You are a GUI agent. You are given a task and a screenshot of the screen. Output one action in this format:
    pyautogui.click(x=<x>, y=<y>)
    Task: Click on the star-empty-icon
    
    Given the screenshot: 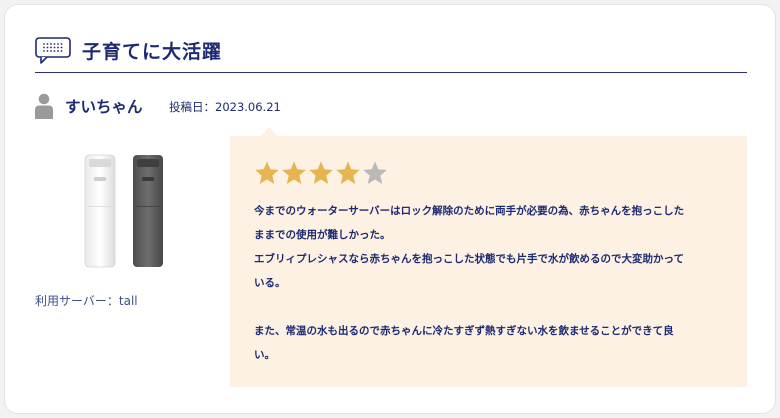 What is the action you would take?
    pyautogui.click(x=375, y=172)
    